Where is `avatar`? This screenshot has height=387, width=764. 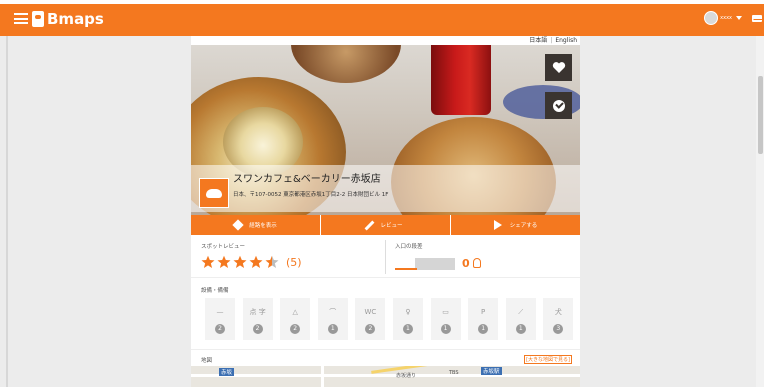
avatar is located at coordinates (711, 18).